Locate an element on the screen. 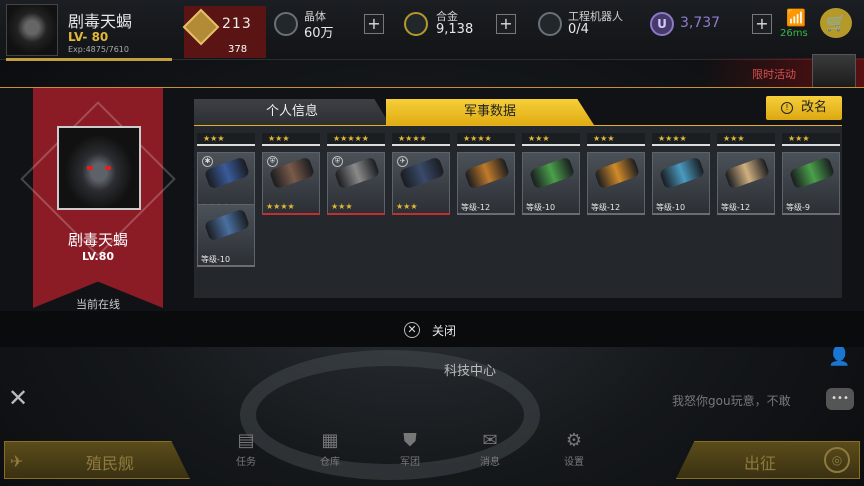  nav-warehouse: ▦ 仓库 is located at coordinates (330, 449).